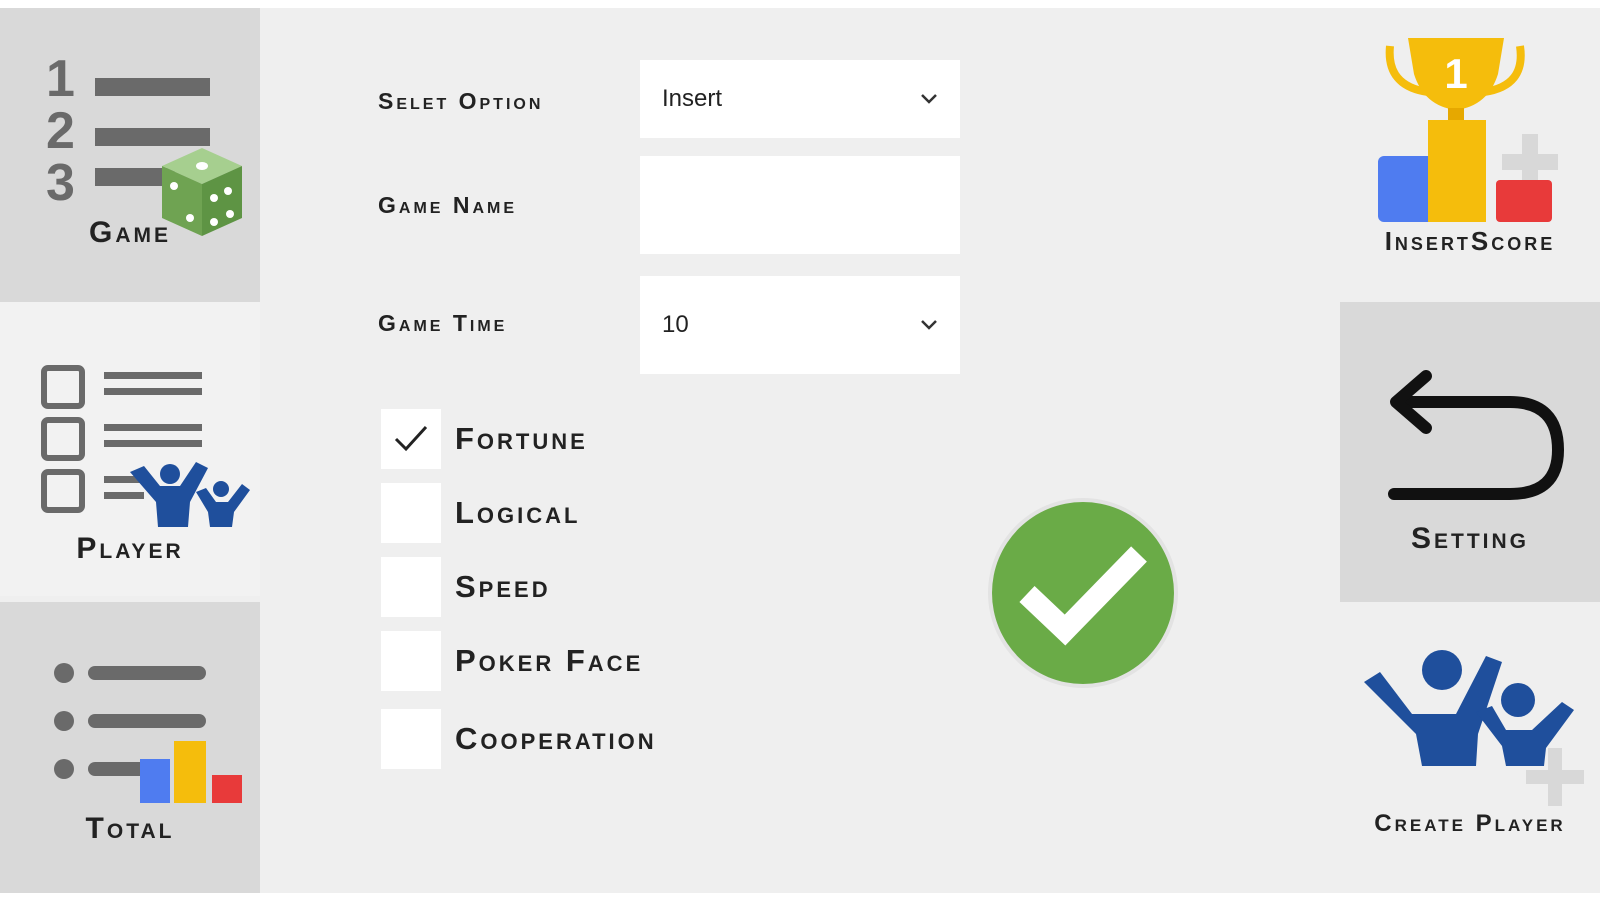 This screenshot has width=1600, height=900. I want to click on nav-insert-score-label: InsertScore, so click(1470, 241).